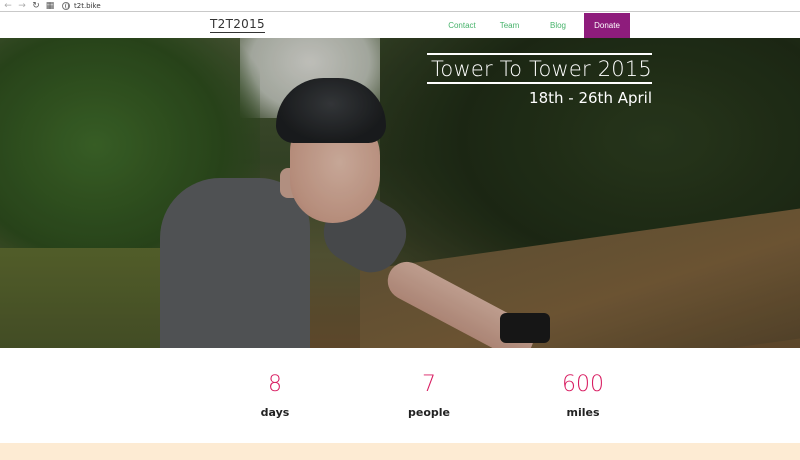 This screenshot has height=460, width=800. I want to click on site-logo: T2T2015, so click(237, 25).